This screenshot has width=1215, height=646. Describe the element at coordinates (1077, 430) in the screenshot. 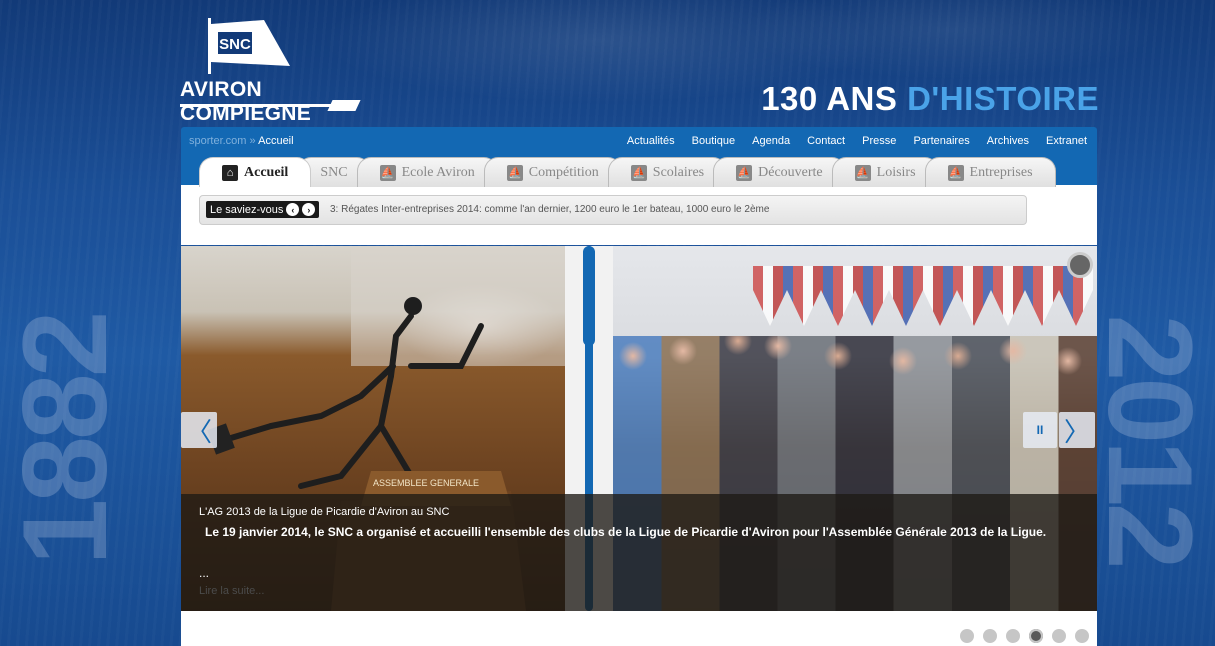

I see `slider-next-button: 〉` at that location.